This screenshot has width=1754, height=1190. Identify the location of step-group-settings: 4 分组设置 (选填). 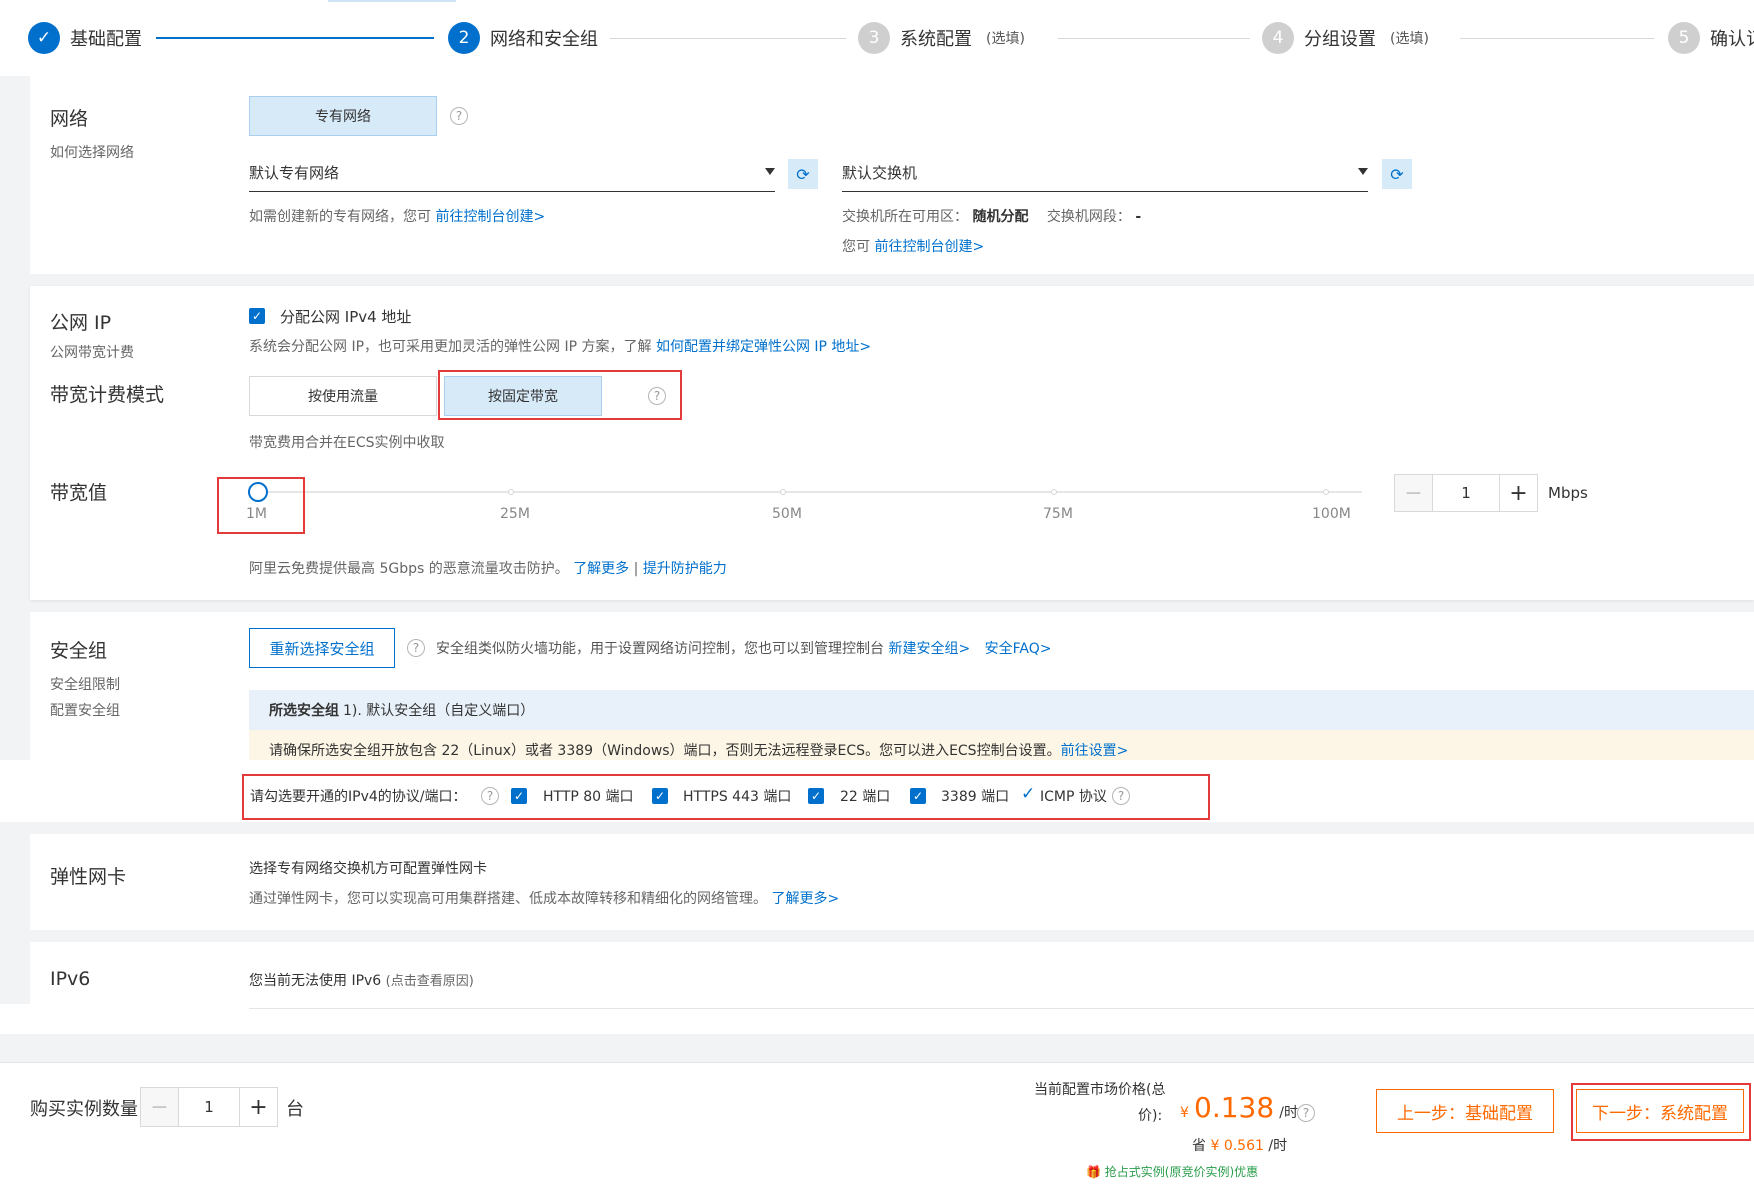
(1345, 38).